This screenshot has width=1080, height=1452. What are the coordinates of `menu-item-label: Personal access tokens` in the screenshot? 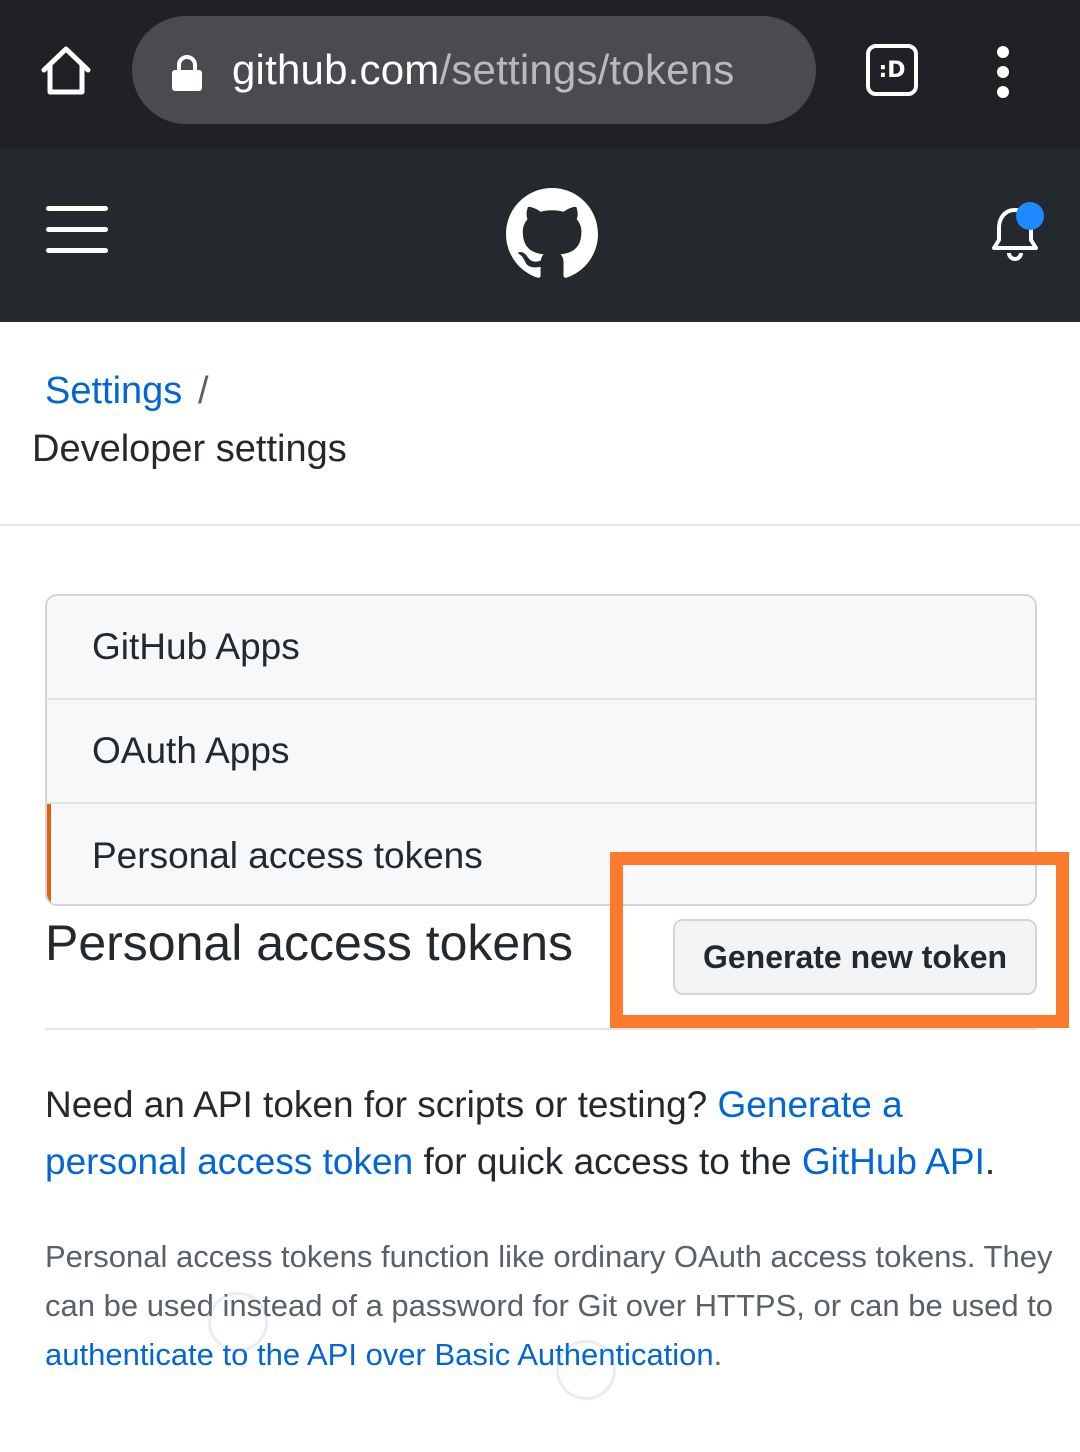 It's located at (287, 855).